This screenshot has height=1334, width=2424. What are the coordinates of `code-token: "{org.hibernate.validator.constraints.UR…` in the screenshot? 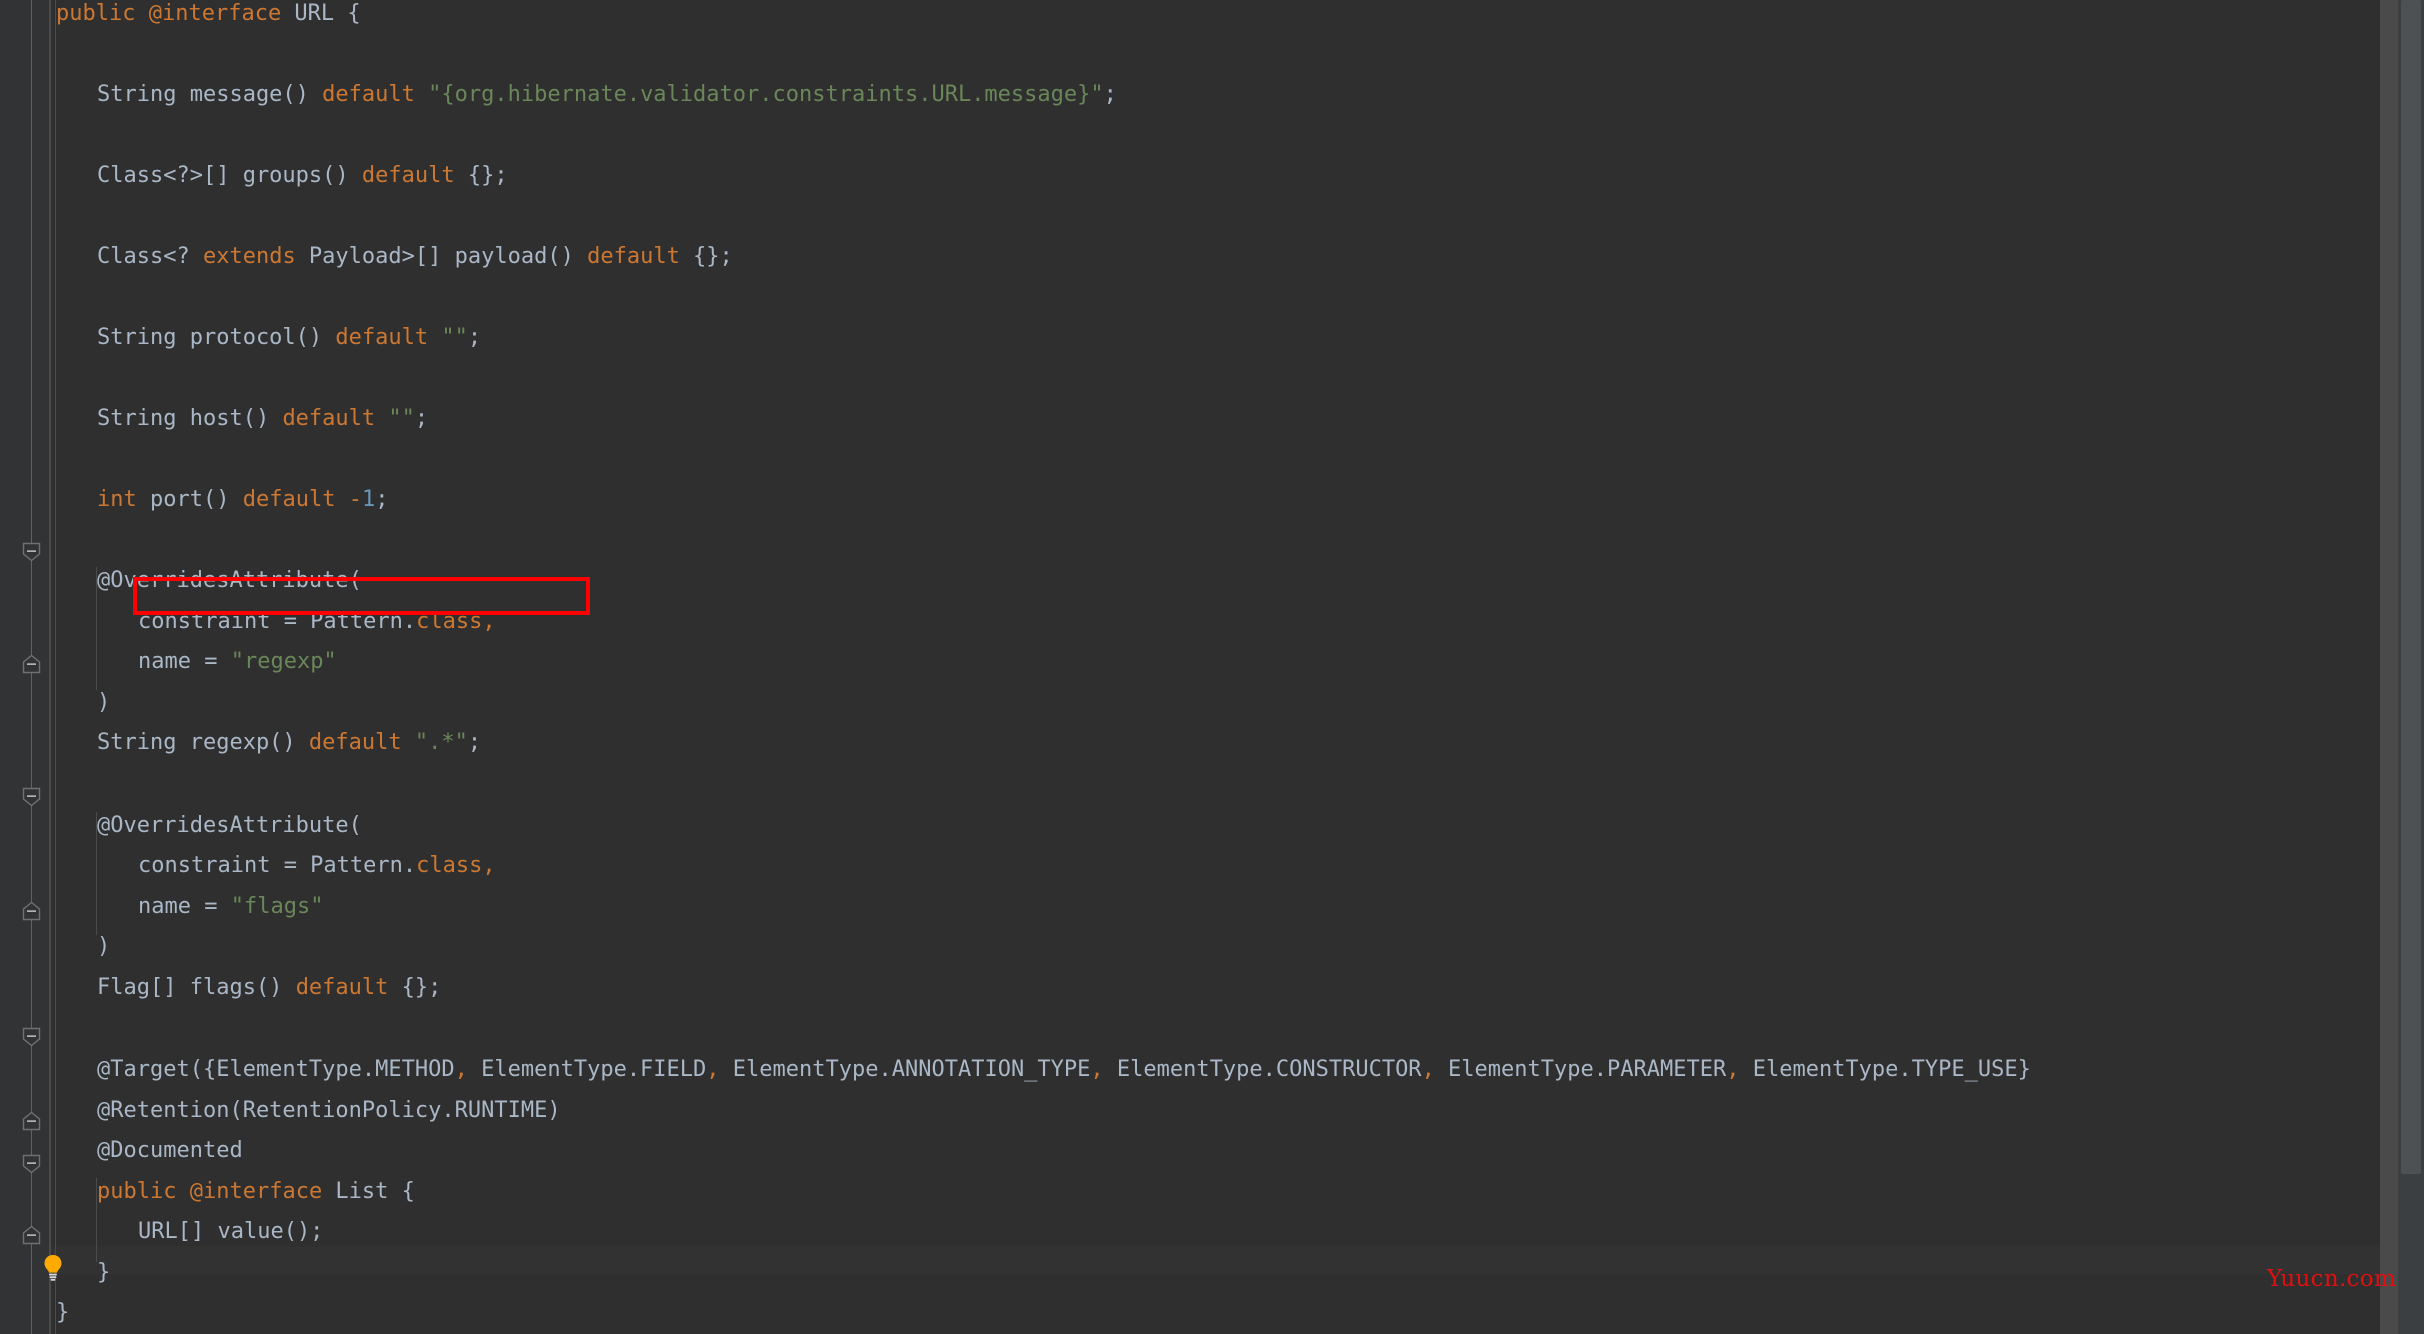 It's located at (766, 94).